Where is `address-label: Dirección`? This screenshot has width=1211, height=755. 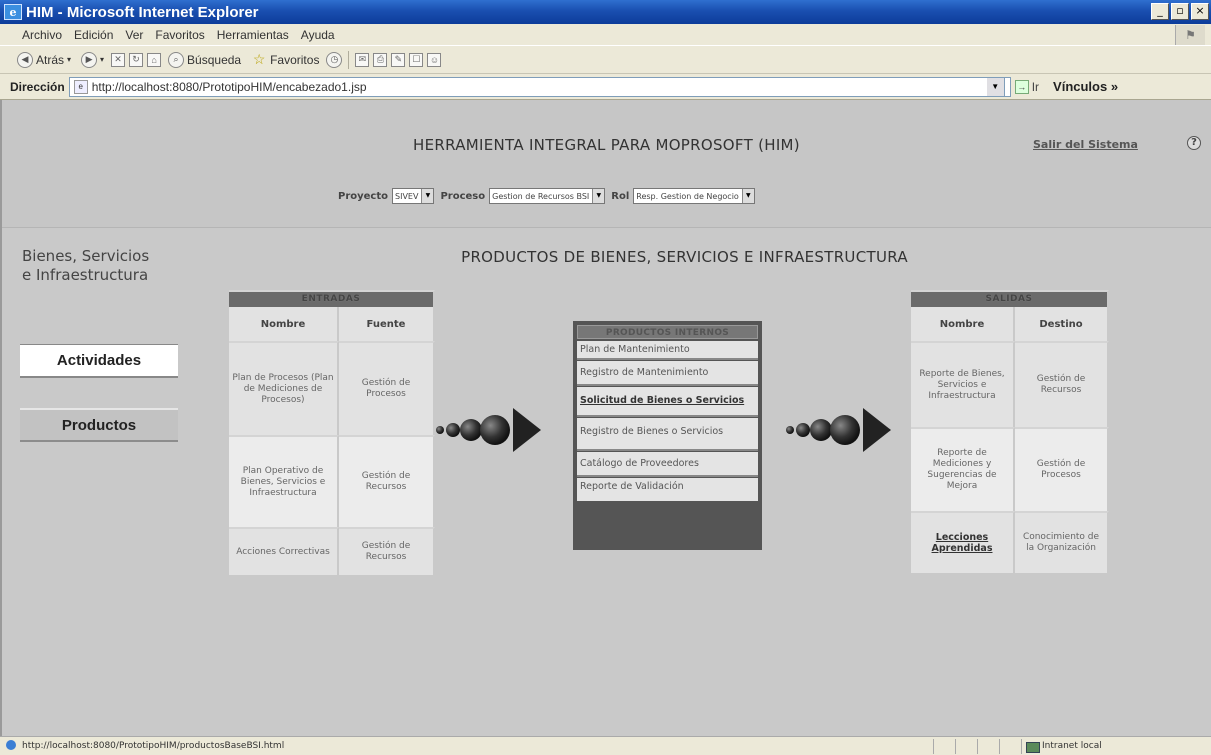
address-label: Dirección is located at coordinates (37, 86).